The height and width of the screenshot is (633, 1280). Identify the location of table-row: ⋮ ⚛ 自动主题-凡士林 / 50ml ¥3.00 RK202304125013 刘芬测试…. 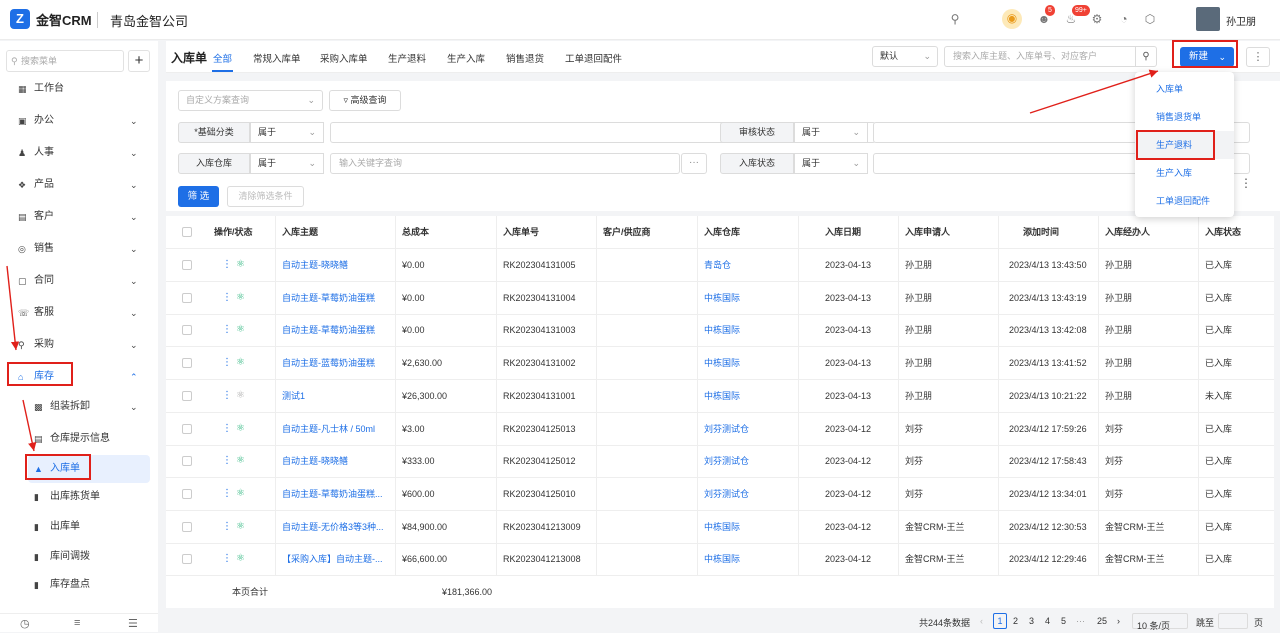
(720, 429).